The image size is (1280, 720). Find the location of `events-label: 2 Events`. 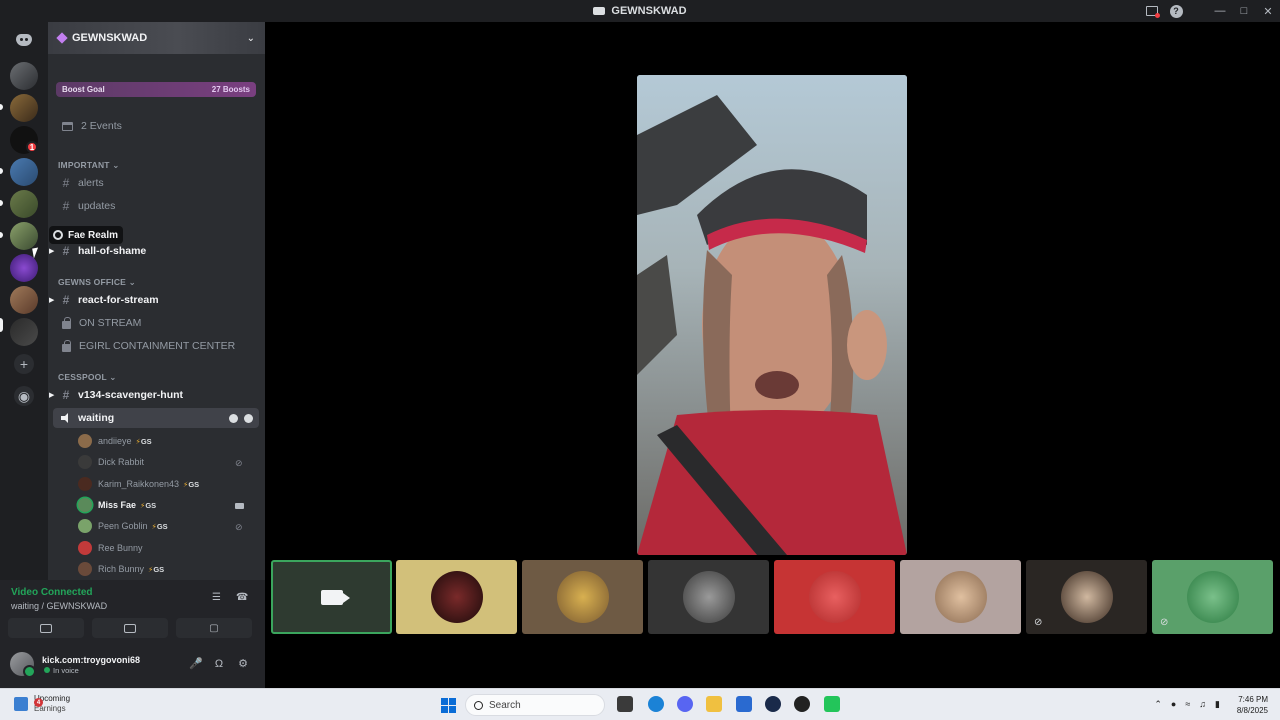

events-label: 2 Events is located at coordinates (101, 126).